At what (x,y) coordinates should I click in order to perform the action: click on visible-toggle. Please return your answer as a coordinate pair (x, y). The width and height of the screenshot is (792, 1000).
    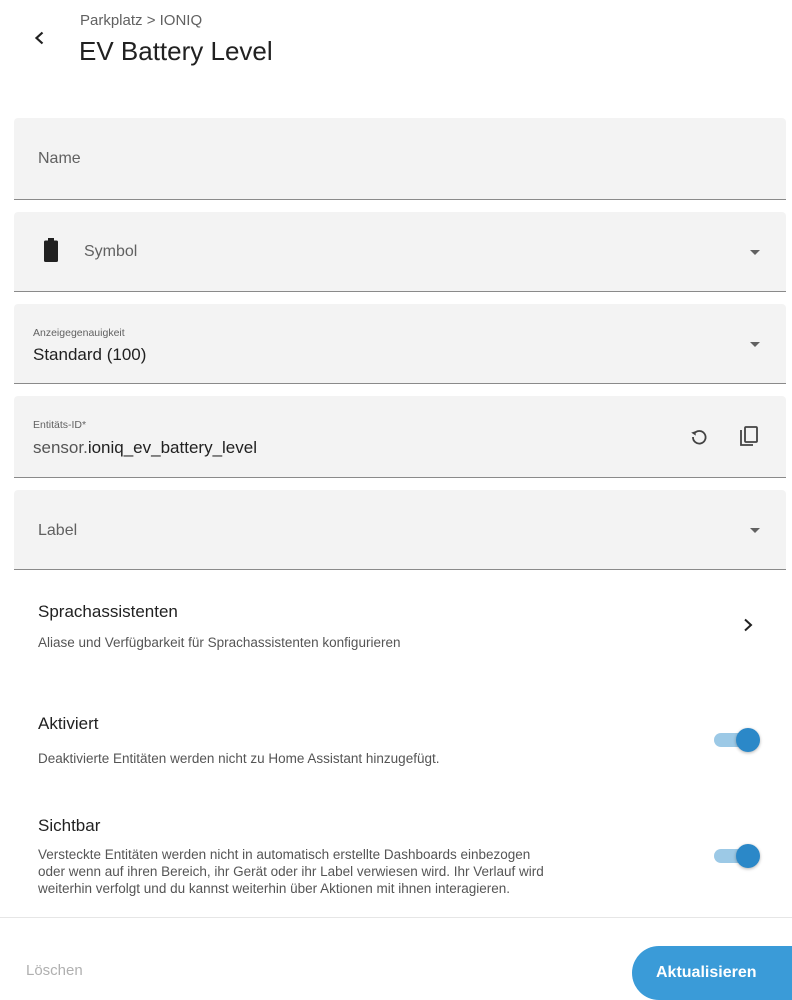
    Looking at the image, I should click on (737, 855).